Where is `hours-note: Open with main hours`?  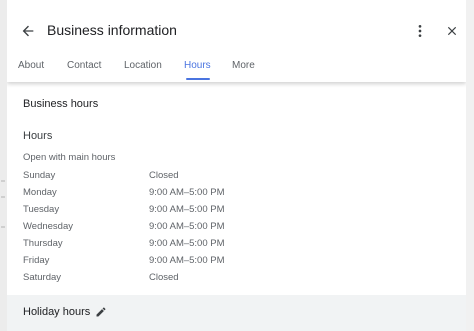 hours-note: Open with main hours is located at coordinates (69, 157).